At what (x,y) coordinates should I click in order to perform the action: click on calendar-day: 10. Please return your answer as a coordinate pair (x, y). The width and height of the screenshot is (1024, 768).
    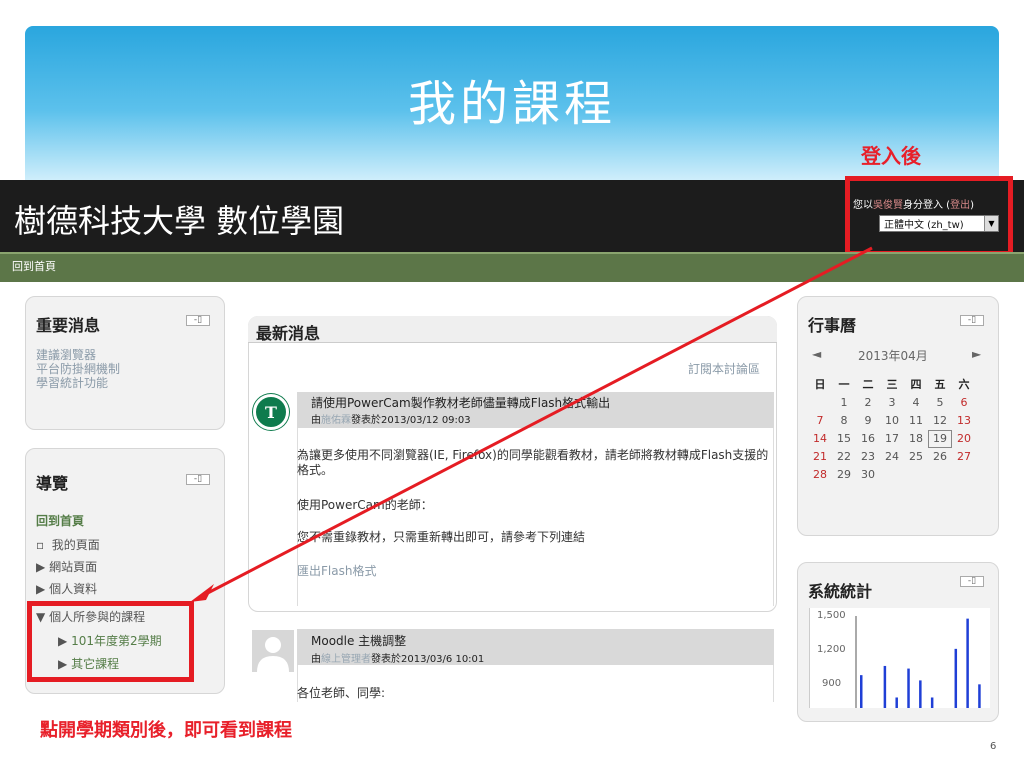
    Looking at the image, I should click on (892, 421).